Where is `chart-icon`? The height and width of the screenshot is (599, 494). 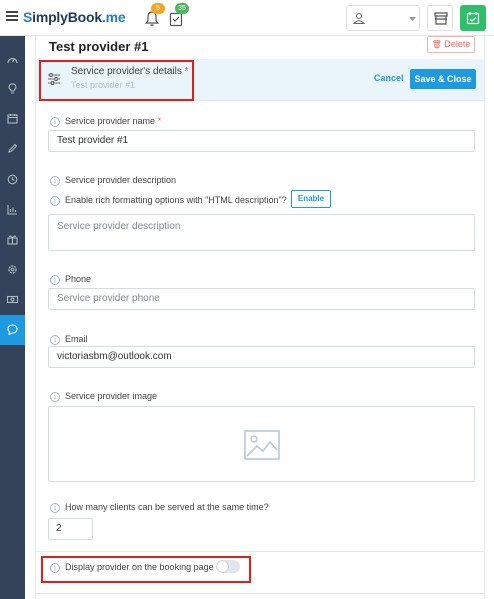
chart-icon is located at coordinates (12, 210).